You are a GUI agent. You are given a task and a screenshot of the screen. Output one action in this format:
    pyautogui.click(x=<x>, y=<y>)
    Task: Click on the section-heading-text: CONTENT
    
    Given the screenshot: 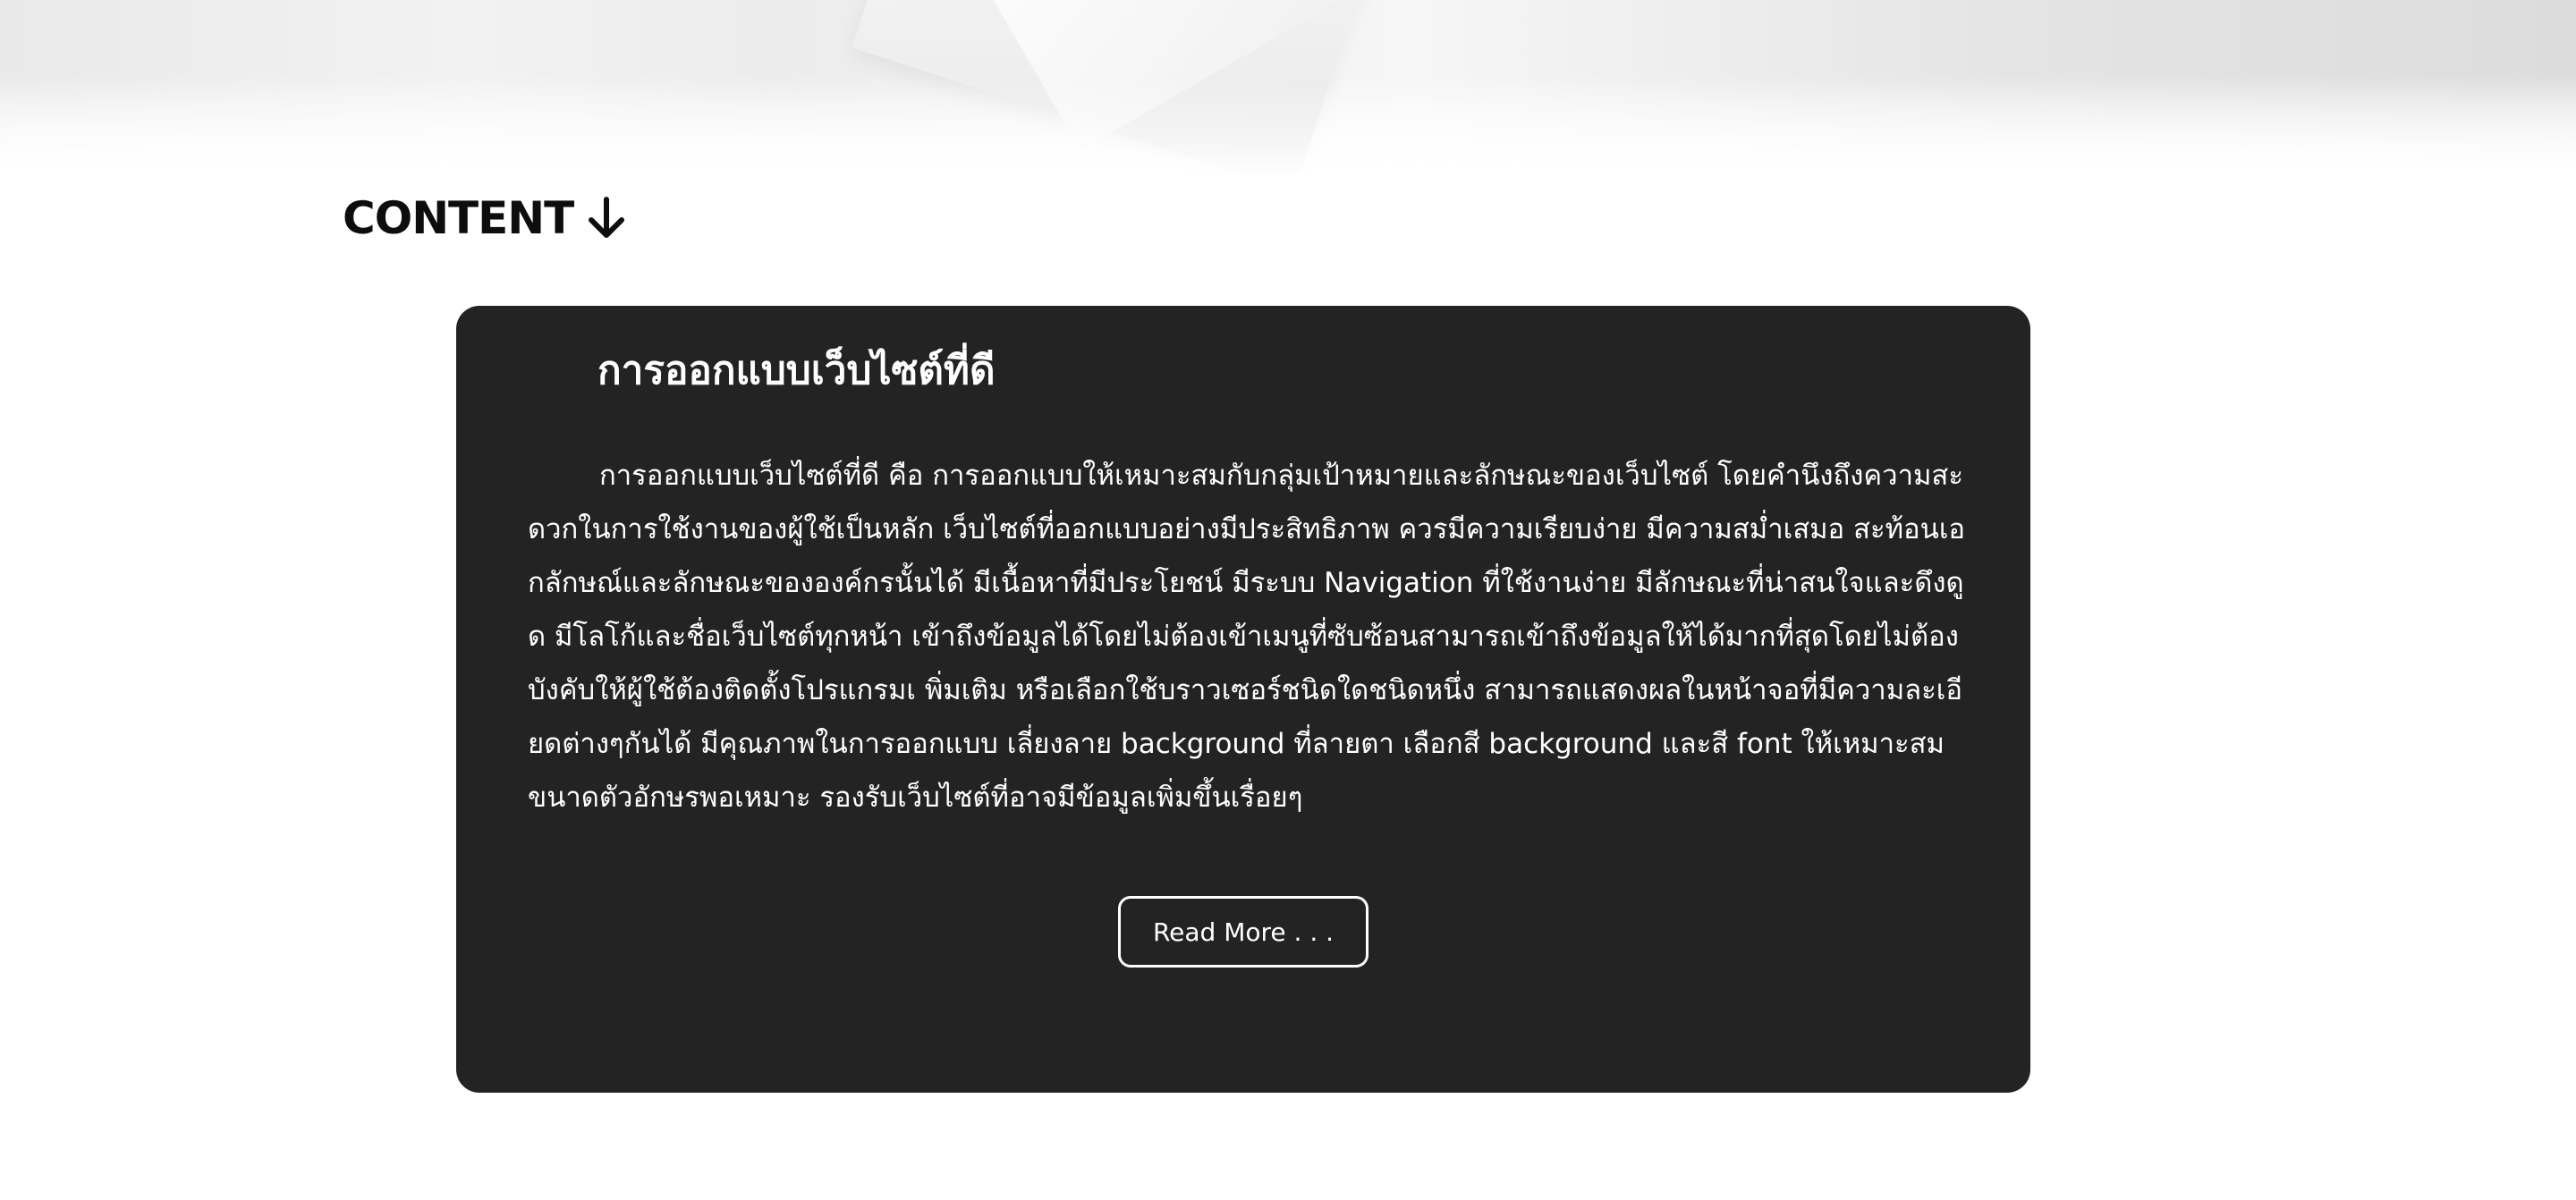 What is the action you would take?
    pyautogui.click(x=458, y=218)
    